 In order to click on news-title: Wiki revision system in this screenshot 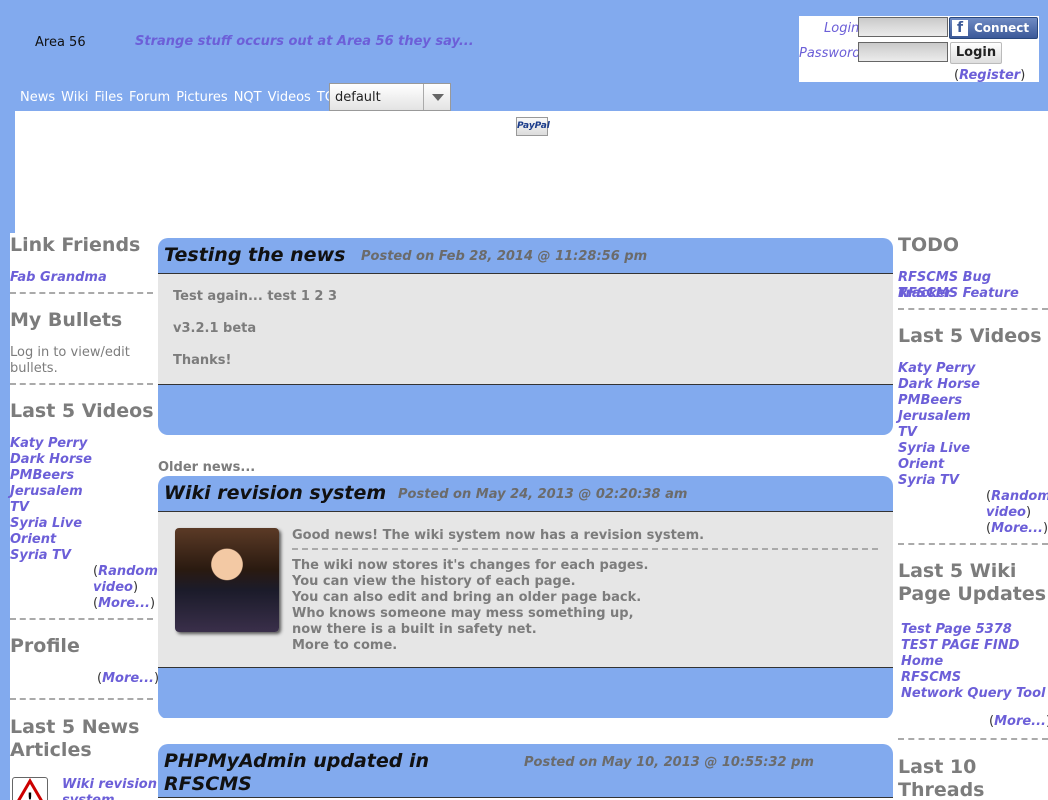, I will do `click(275, 493)`.